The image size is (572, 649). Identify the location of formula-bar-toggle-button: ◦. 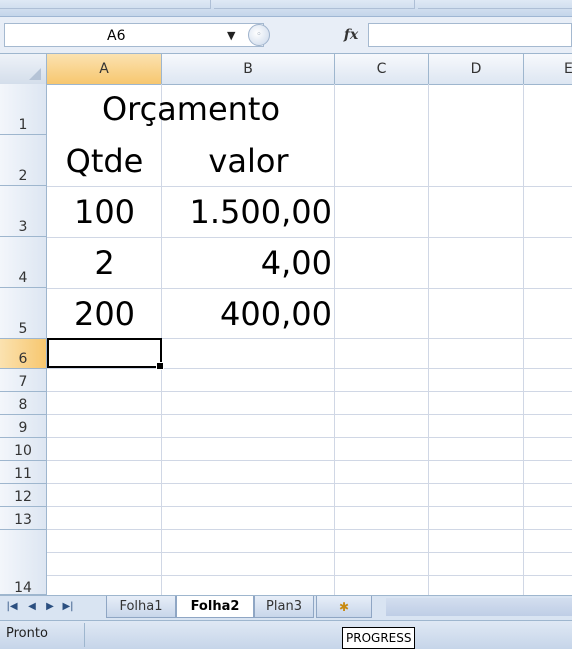
(259, 35).